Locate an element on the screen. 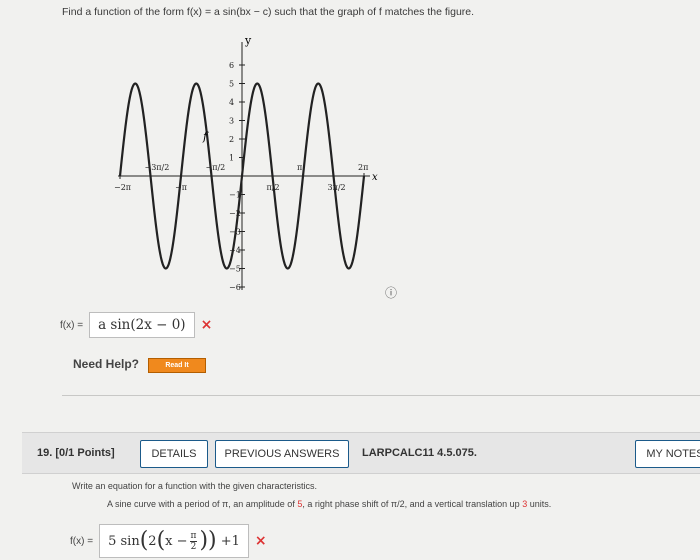  y-tick-label: 3 is located at coordinates (231, 121).